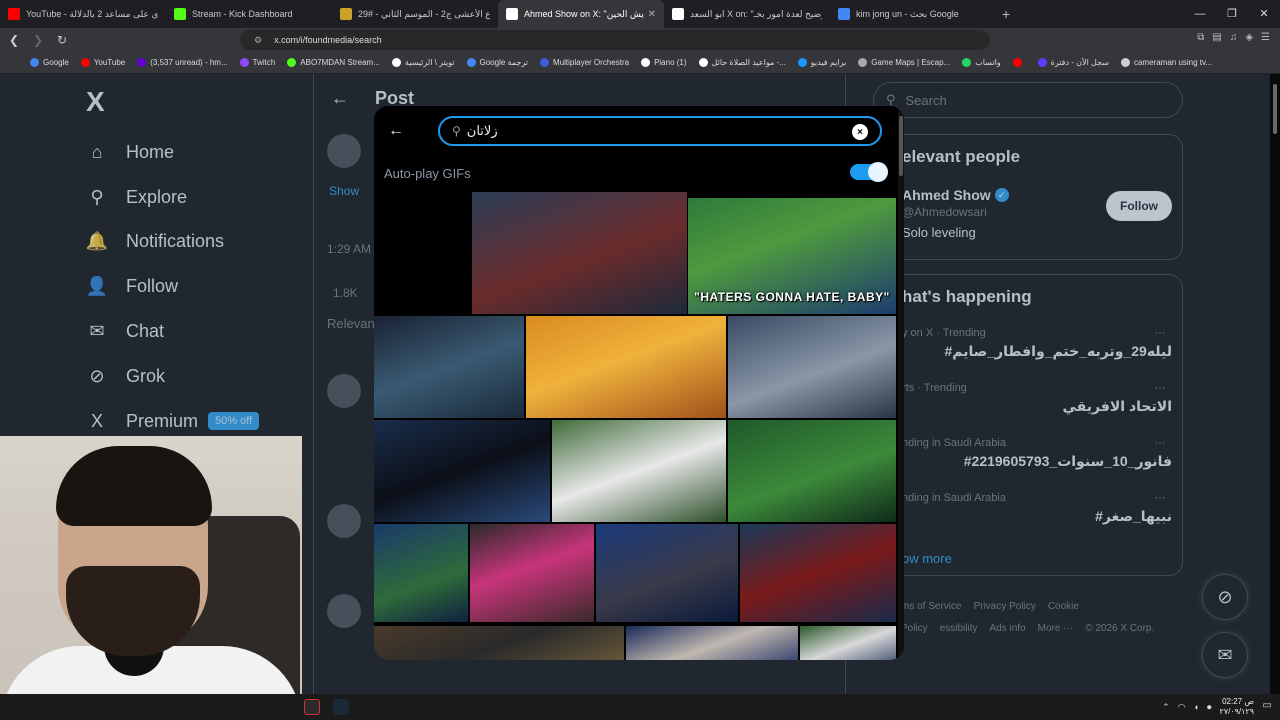  What do you see at coordinates (258, 40) in the screenshot?
I see `site-info-icon: ⚙` at bounding box center [258, 40].